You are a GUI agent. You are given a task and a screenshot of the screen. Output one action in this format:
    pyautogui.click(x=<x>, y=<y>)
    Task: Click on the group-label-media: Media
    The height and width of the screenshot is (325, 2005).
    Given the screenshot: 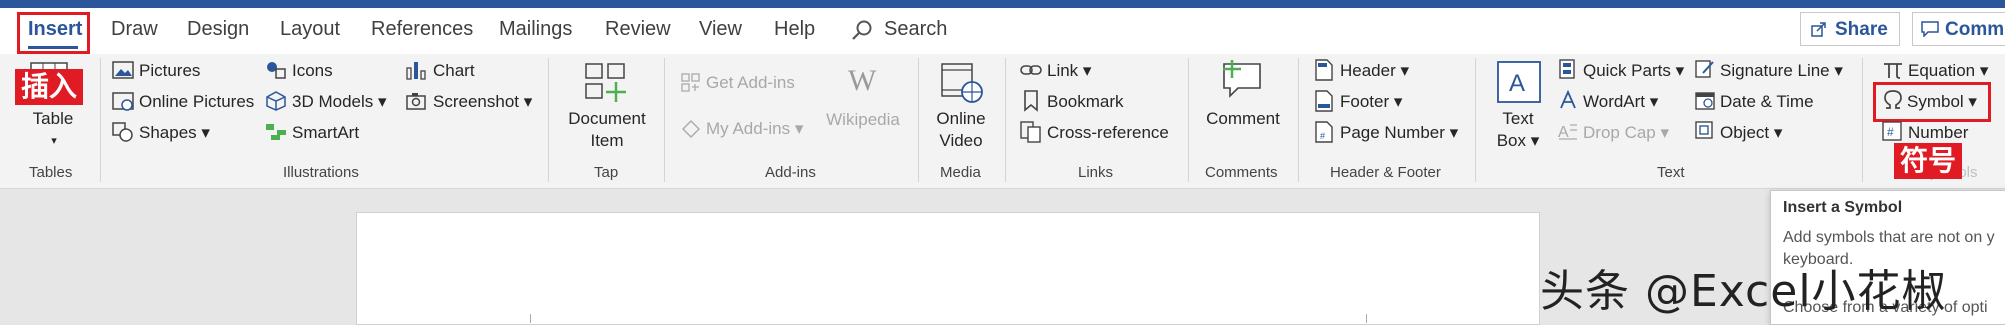 What is the action you would take?
    pyautogui.click(x=960, y=172)
    